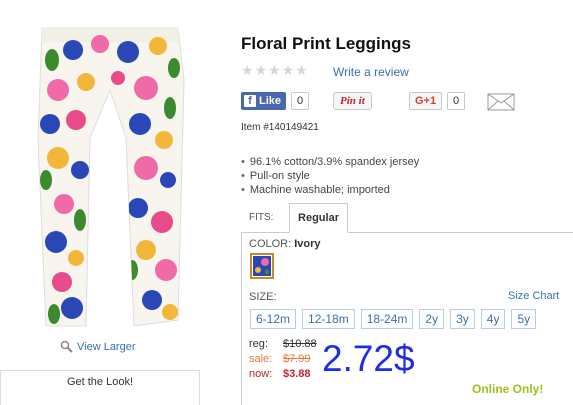 Image resolution: width=573 pixels, height=405 pixels. I want to click on view-larger-link: View Larger, so click(98, 346).